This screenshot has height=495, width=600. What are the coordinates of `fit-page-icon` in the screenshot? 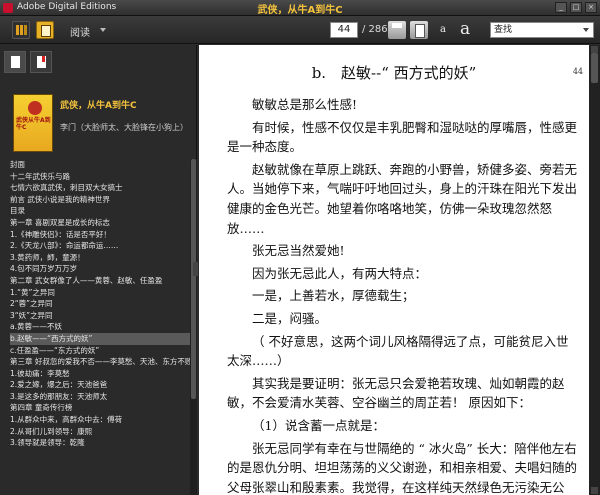 It's located at (419, 30).